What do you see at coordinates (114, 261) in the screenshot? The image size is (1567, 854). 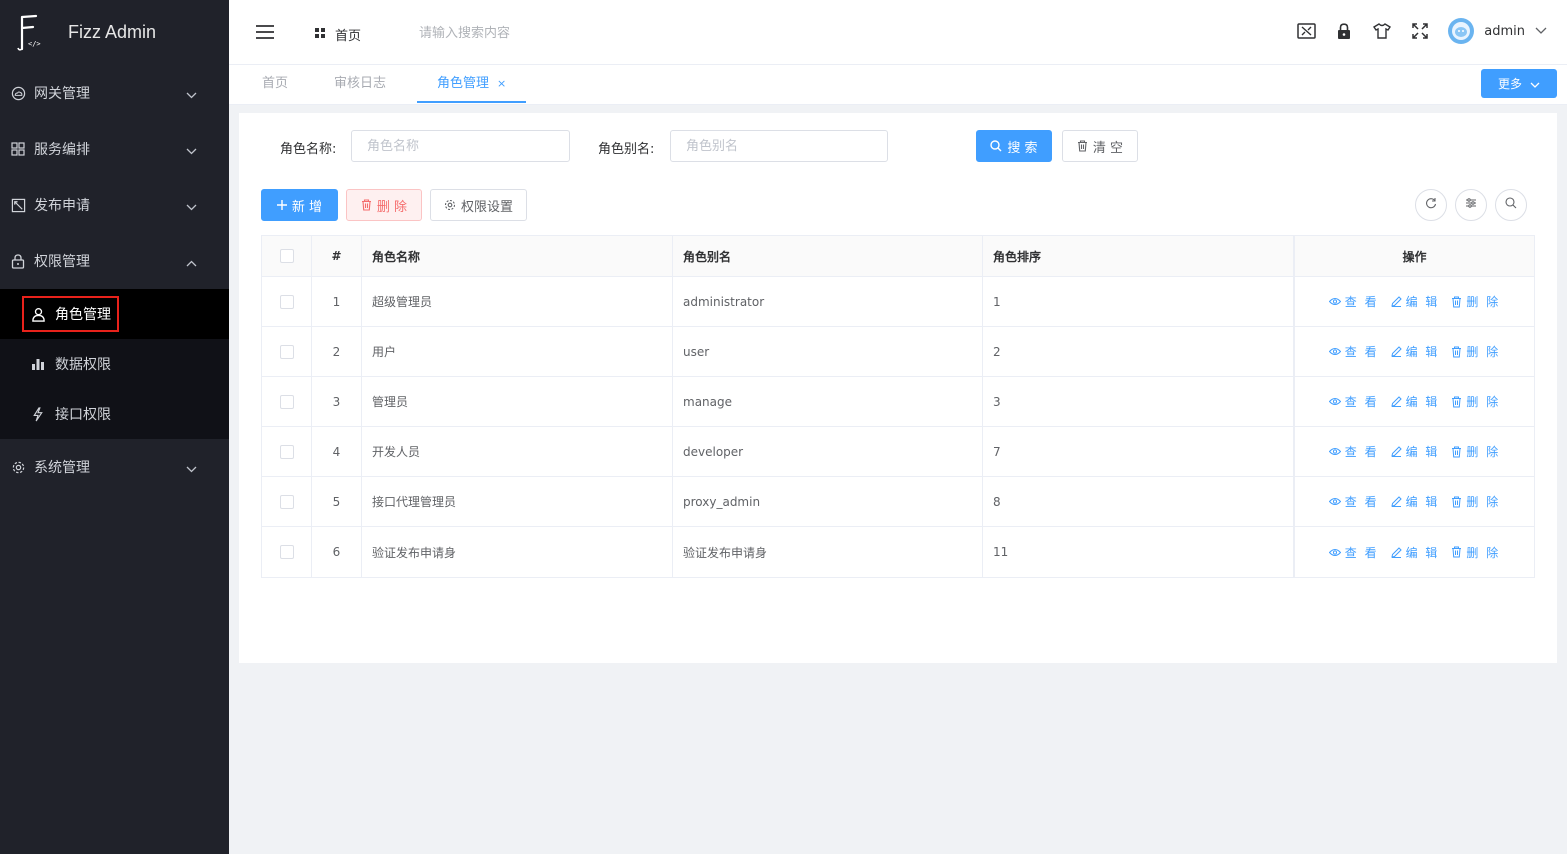 I see `sidebar-item-permission: 权限管理` at bounding box center [114, 261].